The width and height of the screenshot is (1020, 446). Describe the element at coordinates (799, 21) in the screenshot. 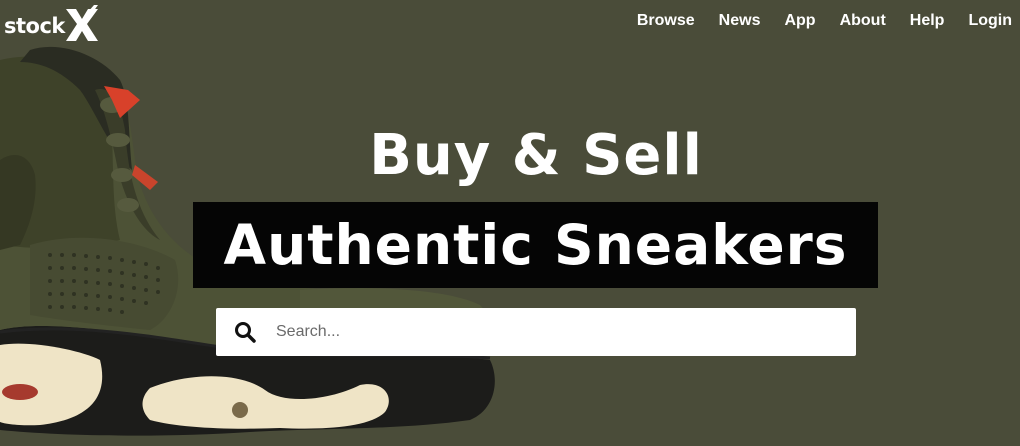

I see `nav-link-app: App` at that location.